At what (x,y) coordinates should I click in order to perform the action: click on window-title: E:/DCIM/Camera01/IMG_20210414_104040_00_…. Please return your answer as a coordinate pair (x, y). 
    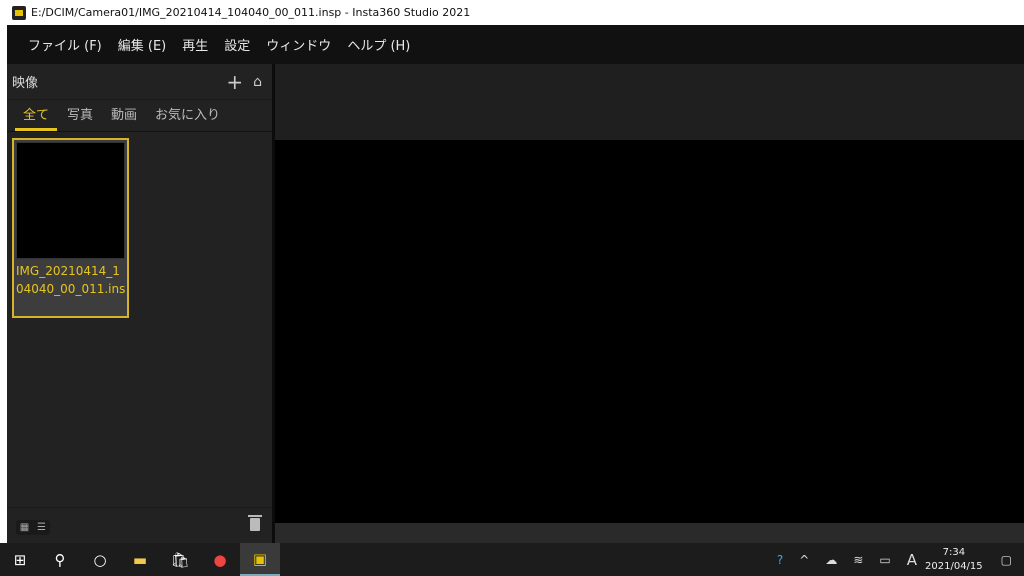
    Looking at the image, I should click on (251, 12).